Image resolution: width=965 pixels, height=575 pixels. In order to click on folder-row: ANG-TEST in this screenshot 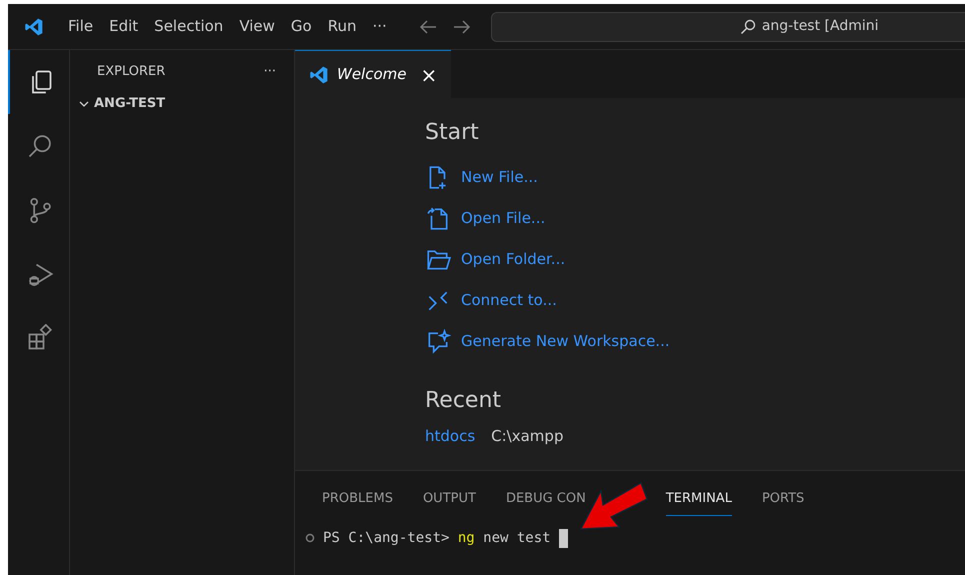, I will do `click(182, 104)`.